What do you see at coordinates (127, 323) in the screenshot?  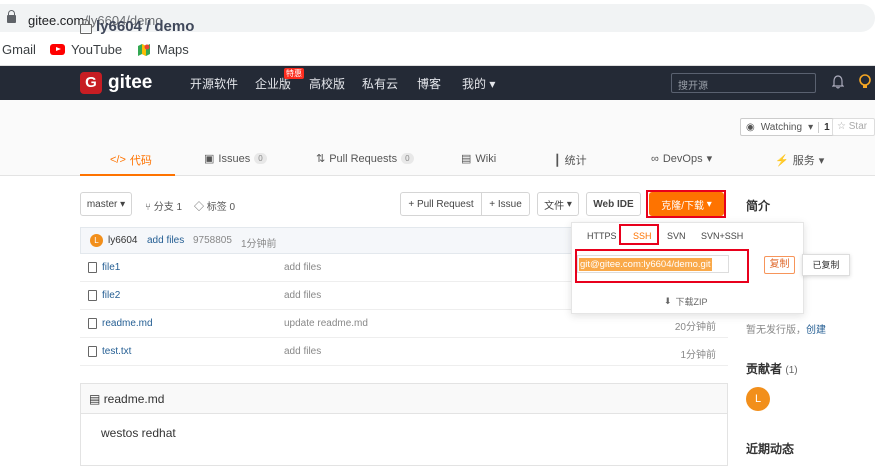 I see `file-name: readme.md` at bounding box center [127, 323].